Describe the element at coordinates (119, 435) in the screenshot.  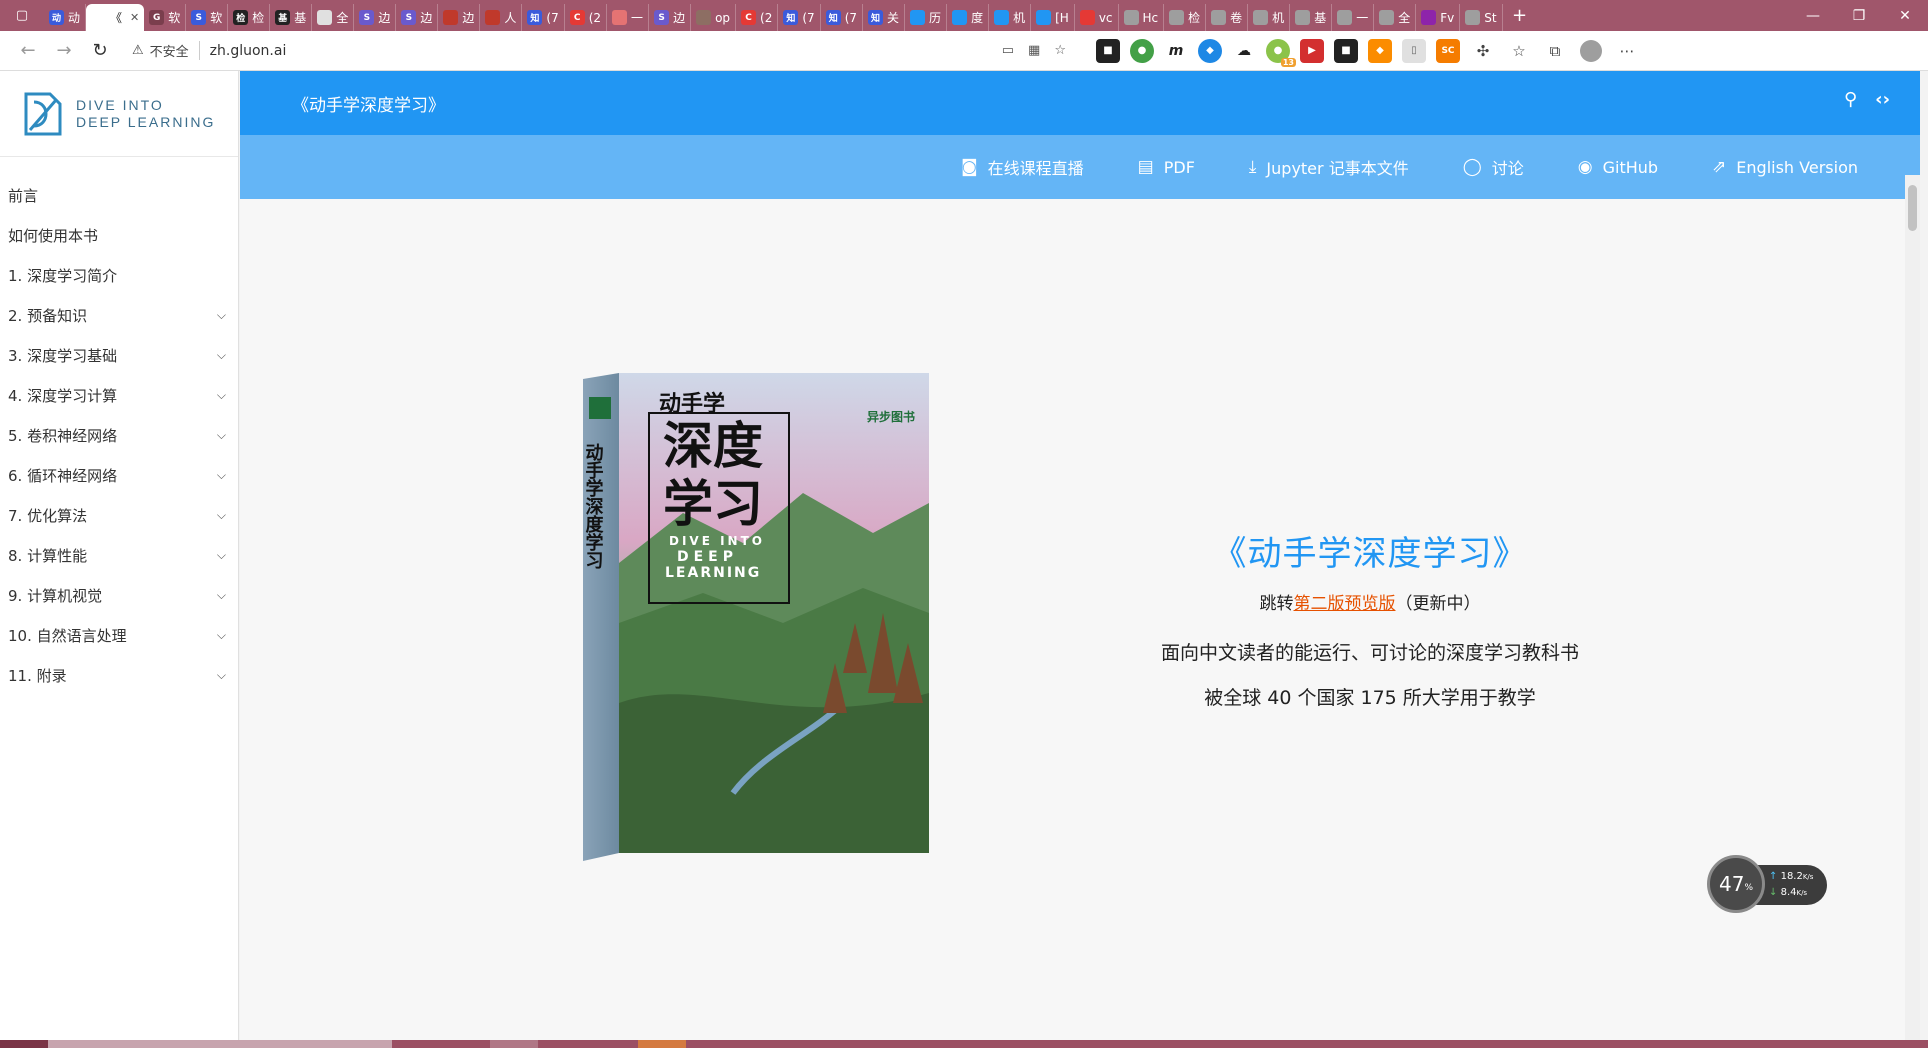
I see `toc-item: 5. 卷积神经网络 ⌵` at that location.